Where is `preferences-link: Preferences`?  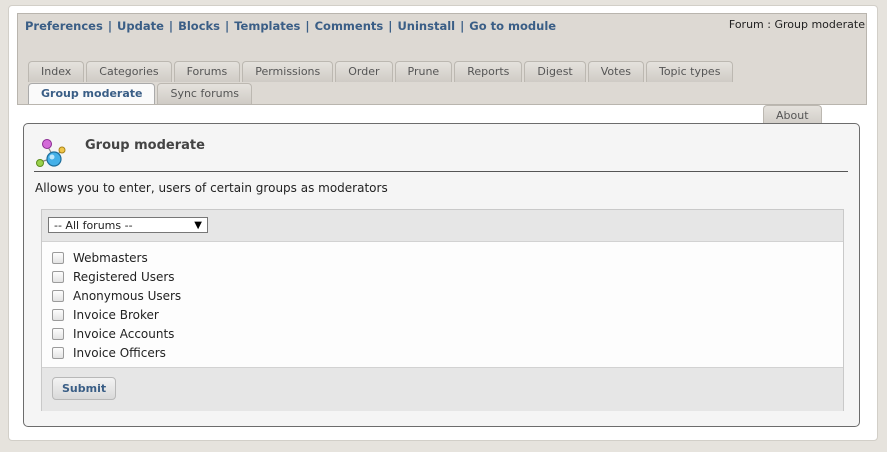 preferences-link: Preferences is located at coordinates (64, 26).